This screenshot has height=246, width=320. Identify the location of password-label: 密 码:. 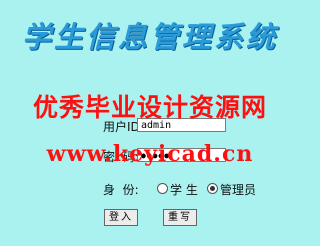
(121, 157).